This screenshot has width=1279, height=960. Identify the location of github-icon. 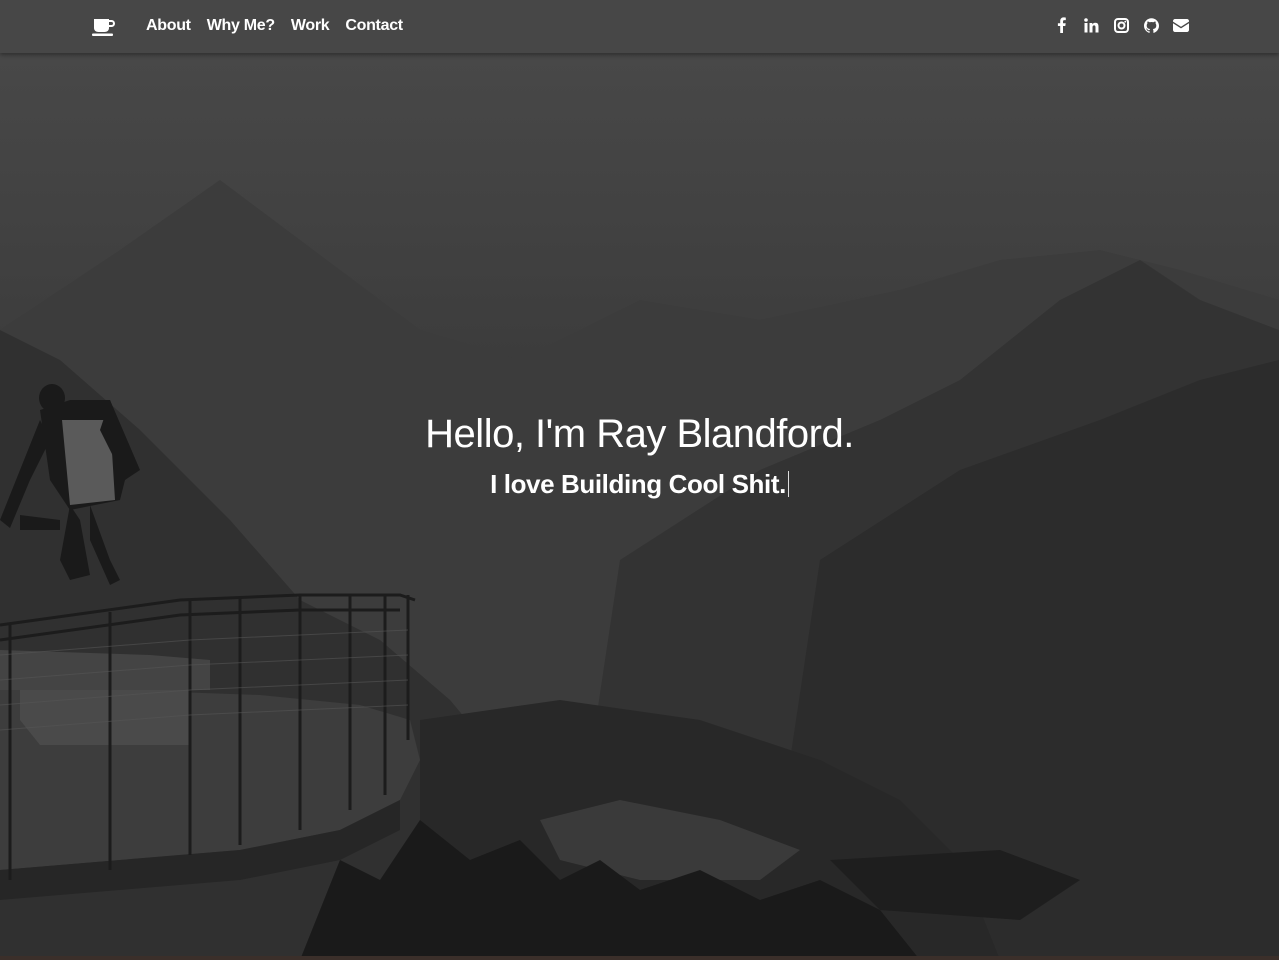
(1151, 25).